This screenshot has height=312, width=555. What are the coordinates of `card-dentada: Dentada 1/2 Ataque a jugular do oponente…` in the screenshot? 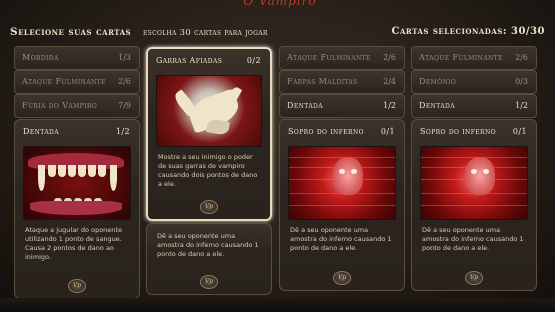 It's located at (77, 209).